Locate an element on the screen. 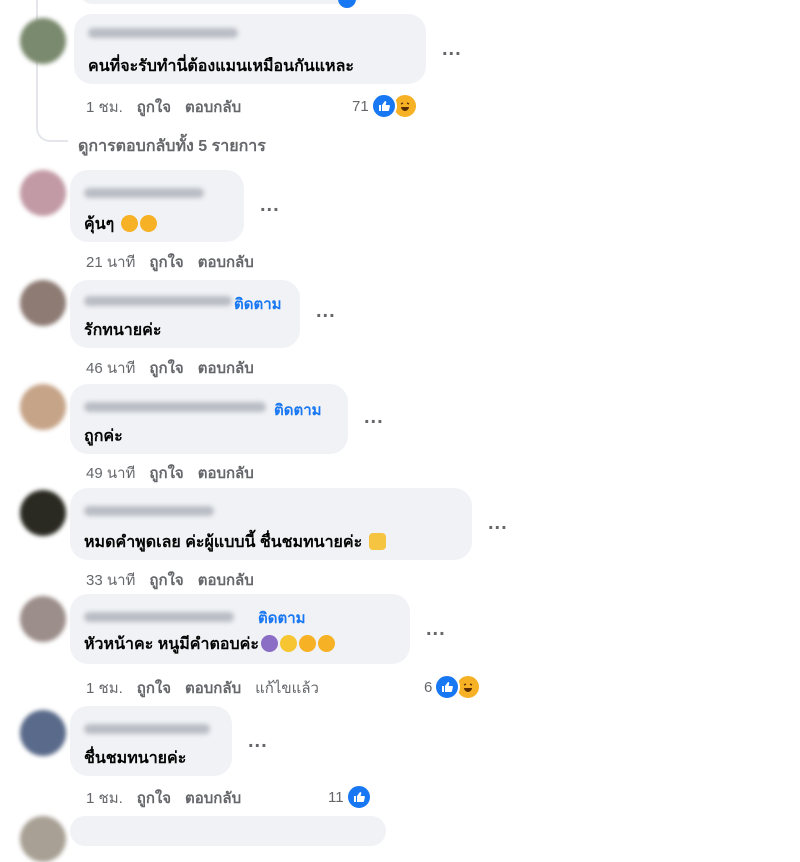 The width and height of the screenshot is (800, 862). comment-meta: 21 นาที ถูกใจ ตอบกลับ is located at coordinates (170, 262).